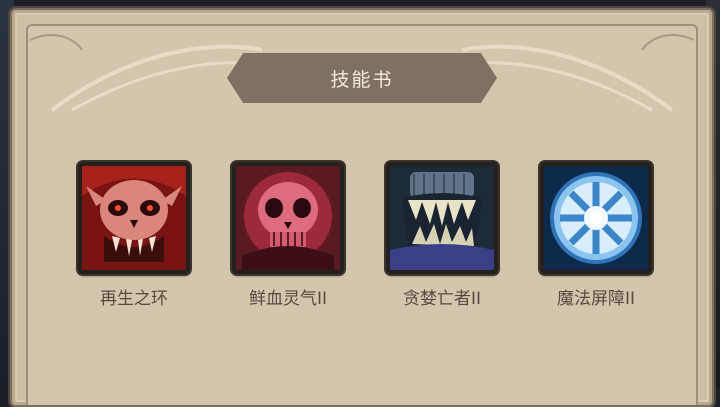 This screenshot has height=407, width=720. Describe the element at coordinates (442, 299) in the screenshot. I see `skill-name: 贪婪亡者II` at that location.